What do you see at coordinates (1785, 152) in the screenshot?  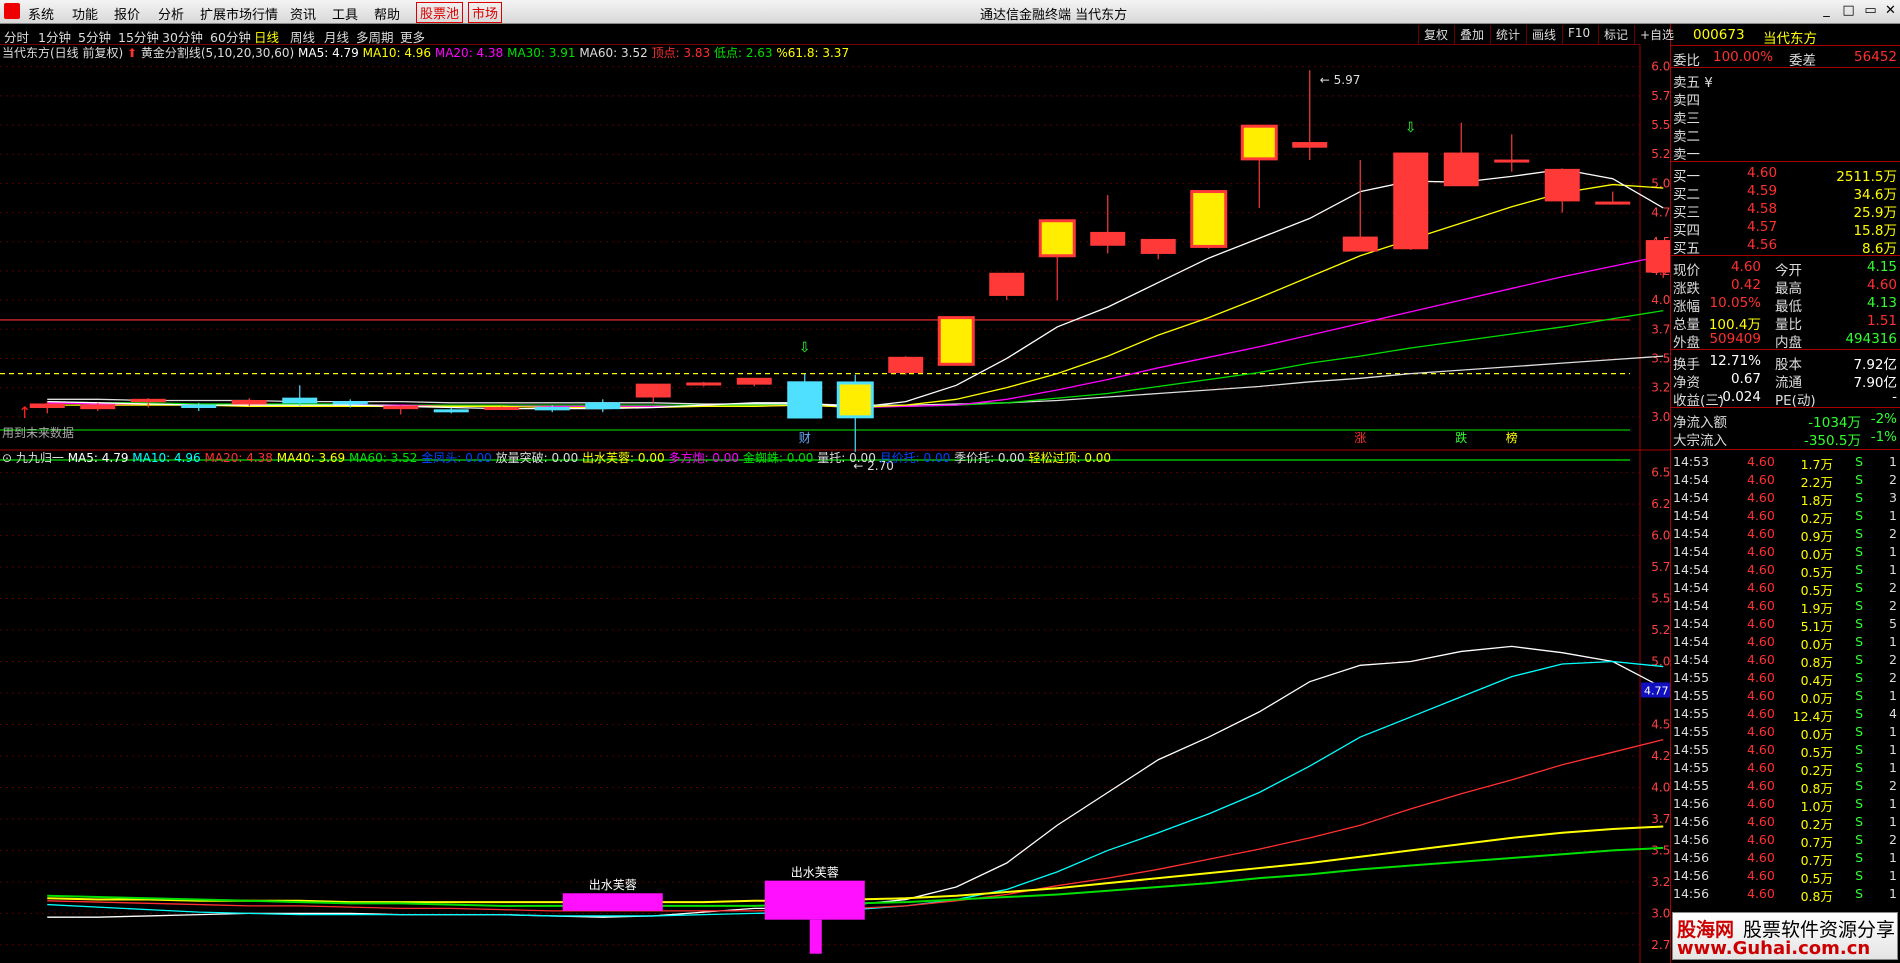 I see `quote-row: 卖一` at bounding box center [1785, 152].